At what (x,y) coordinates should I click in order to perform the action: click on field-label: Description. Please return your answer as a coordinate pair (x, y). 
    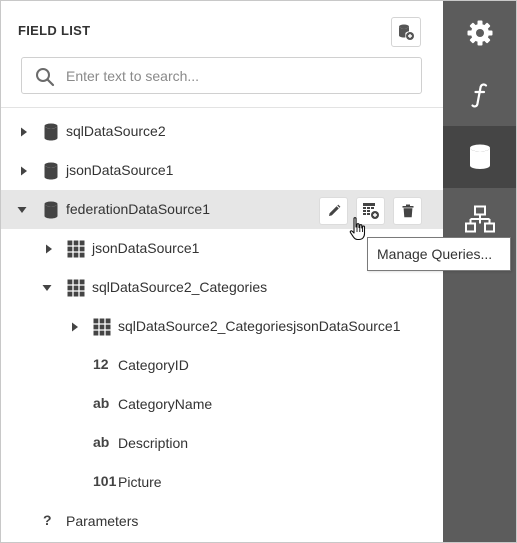
    Looking at the image, I should click on (153, 443).